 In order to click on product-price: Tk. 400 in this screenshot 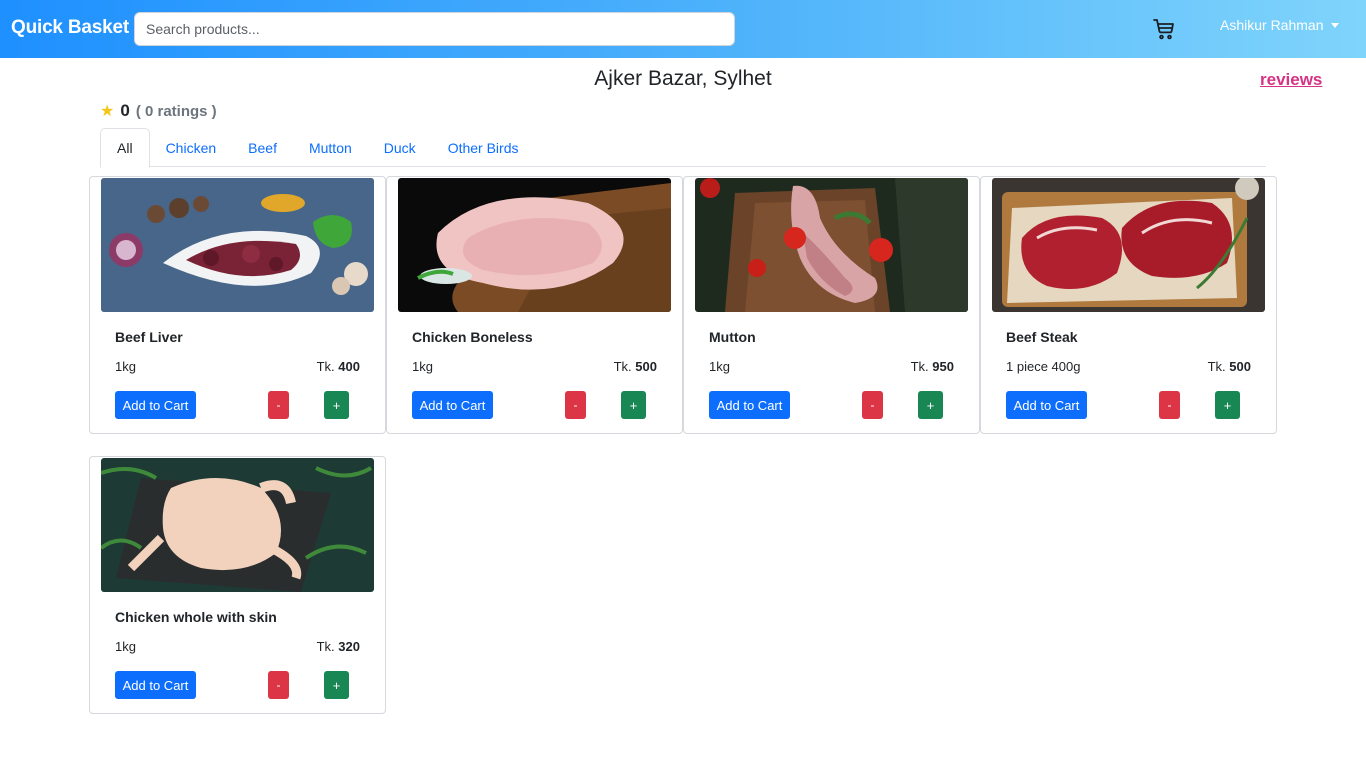, I will do `click(338, 366)`.